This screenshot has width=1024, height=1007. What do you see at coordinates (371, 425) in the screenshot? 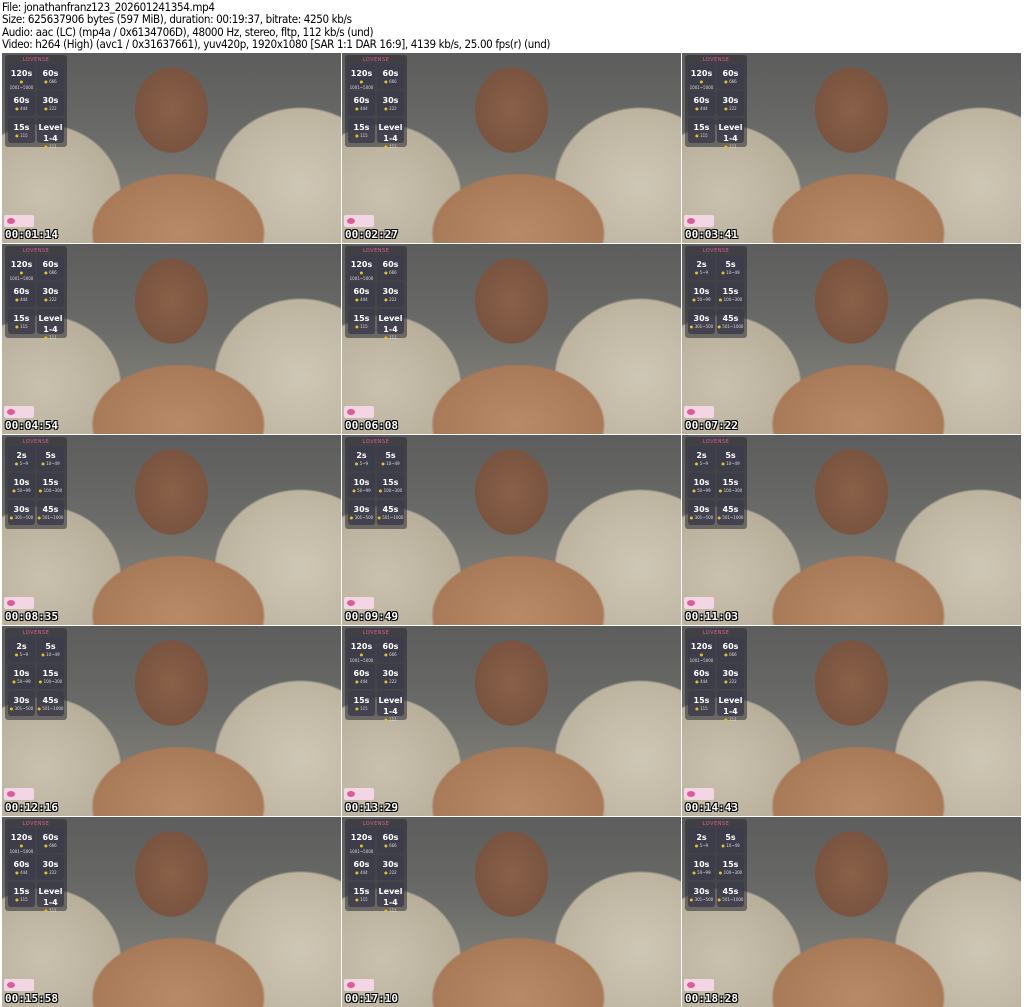
I see `timestamp: 00:06:08` at bounding box center [371, 425].